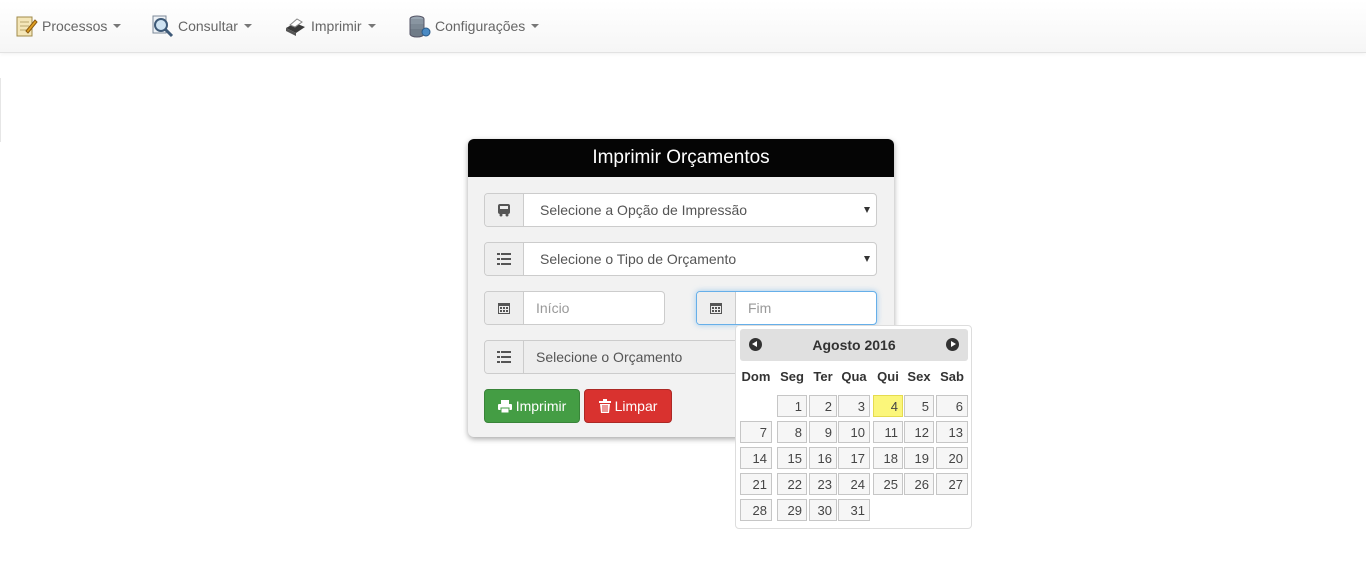 The height and width of the screenshot is (584, 1366). Describe the element at coordinates (806, 308) in the screenshot. I see `end-date-input: Fim` at that location.